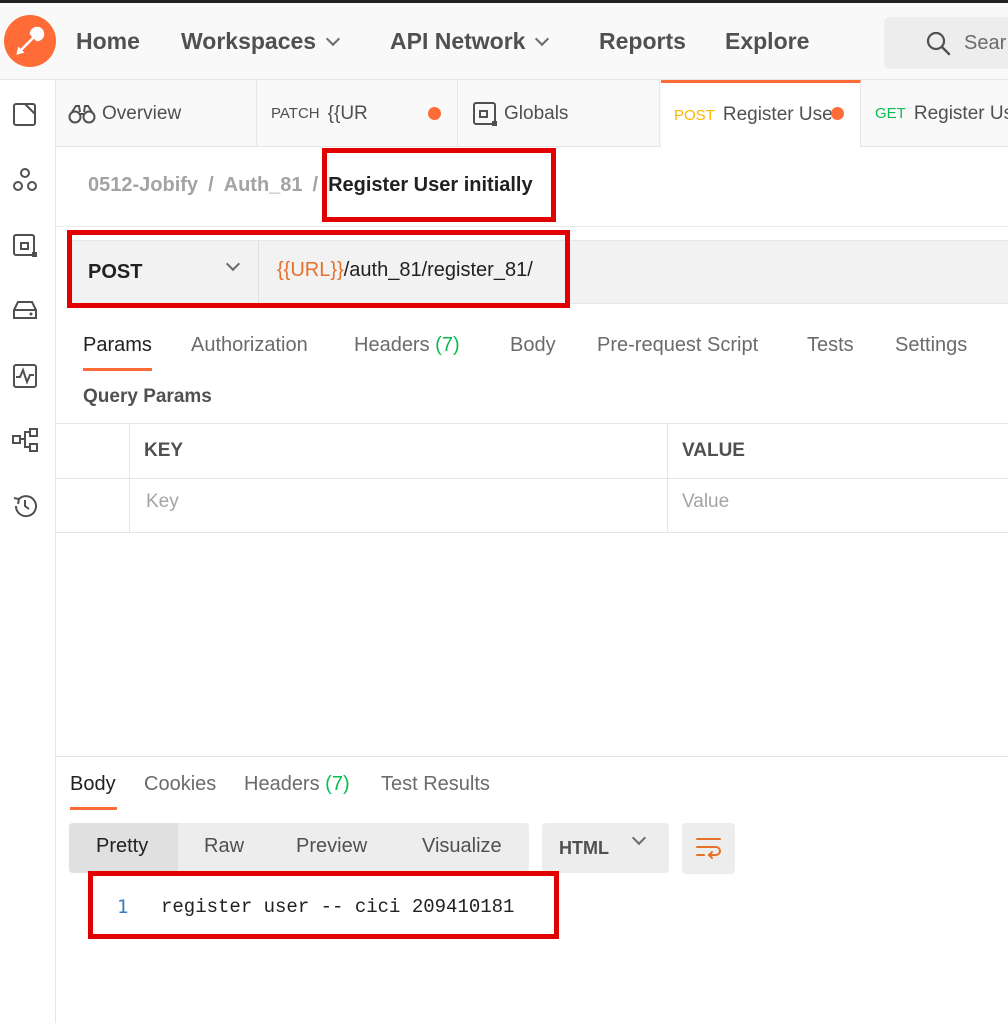  Describe the element at coordinates (931, 345) in the screenshot. I see `tab-settings: Settings` at that location.